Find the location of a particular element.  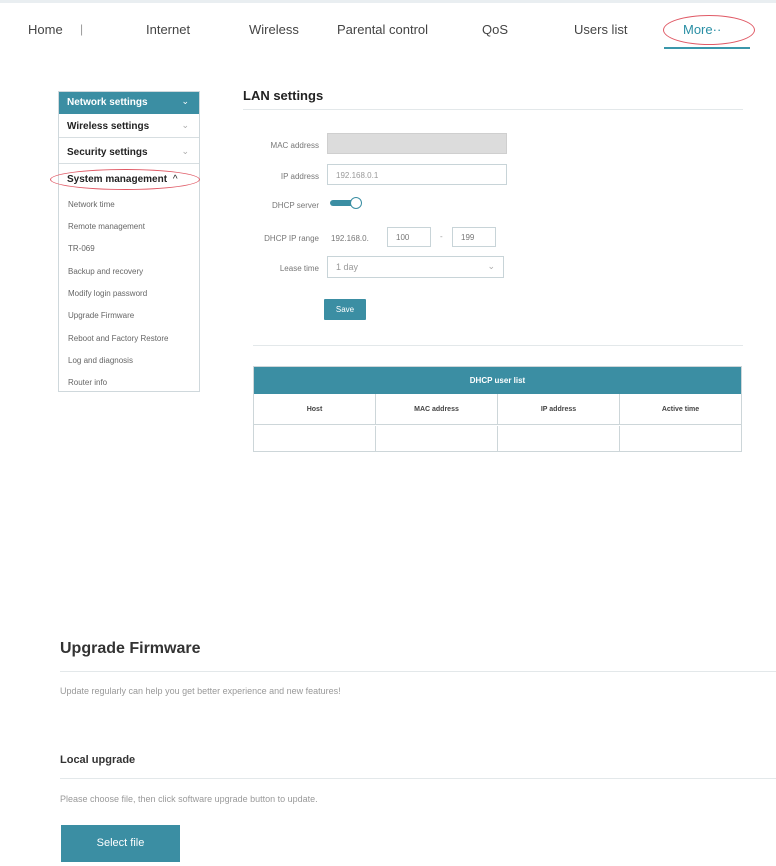

submenu-upgrade-firmware: Upgrade Firmware is located at coordinates (101, 315).